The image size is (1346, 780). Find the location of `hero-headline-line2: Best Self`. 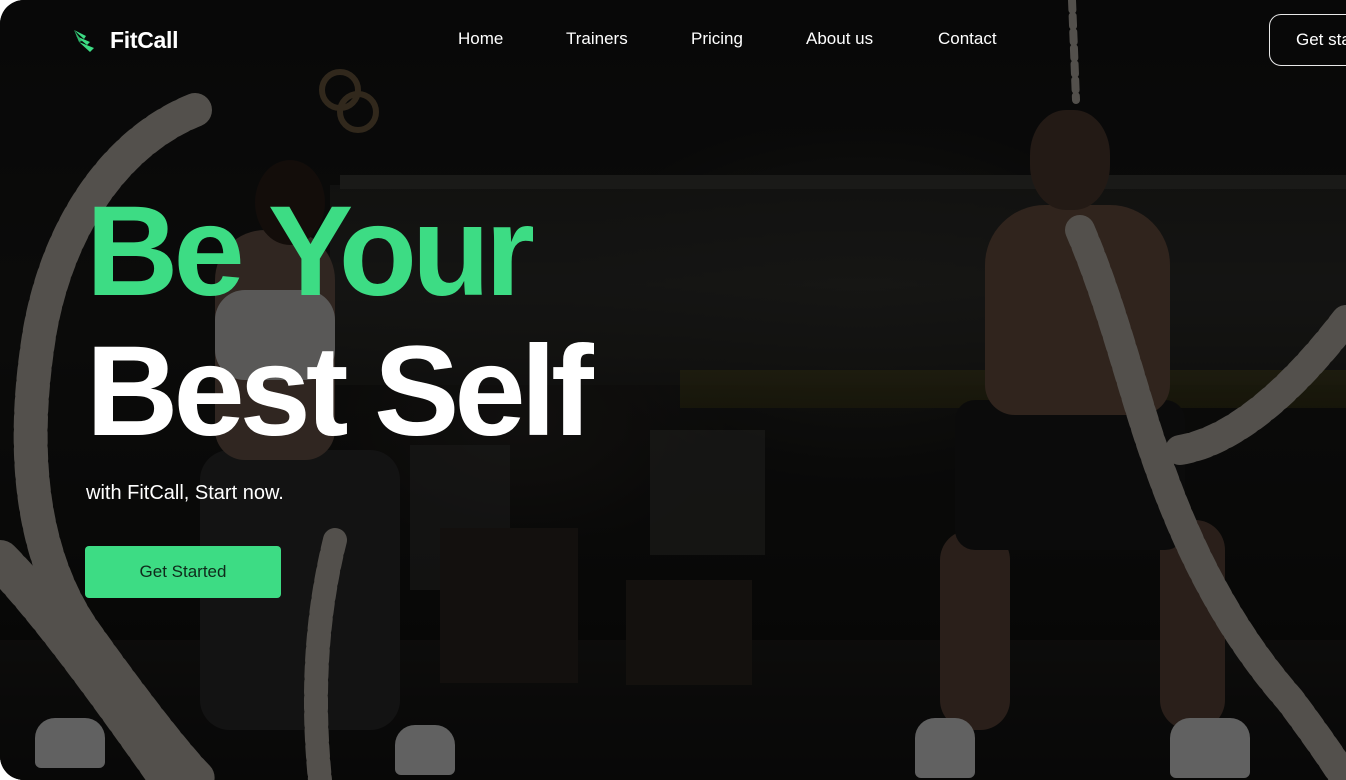

hero-headline-line2: Best Self is located at coordinates (340, 391).